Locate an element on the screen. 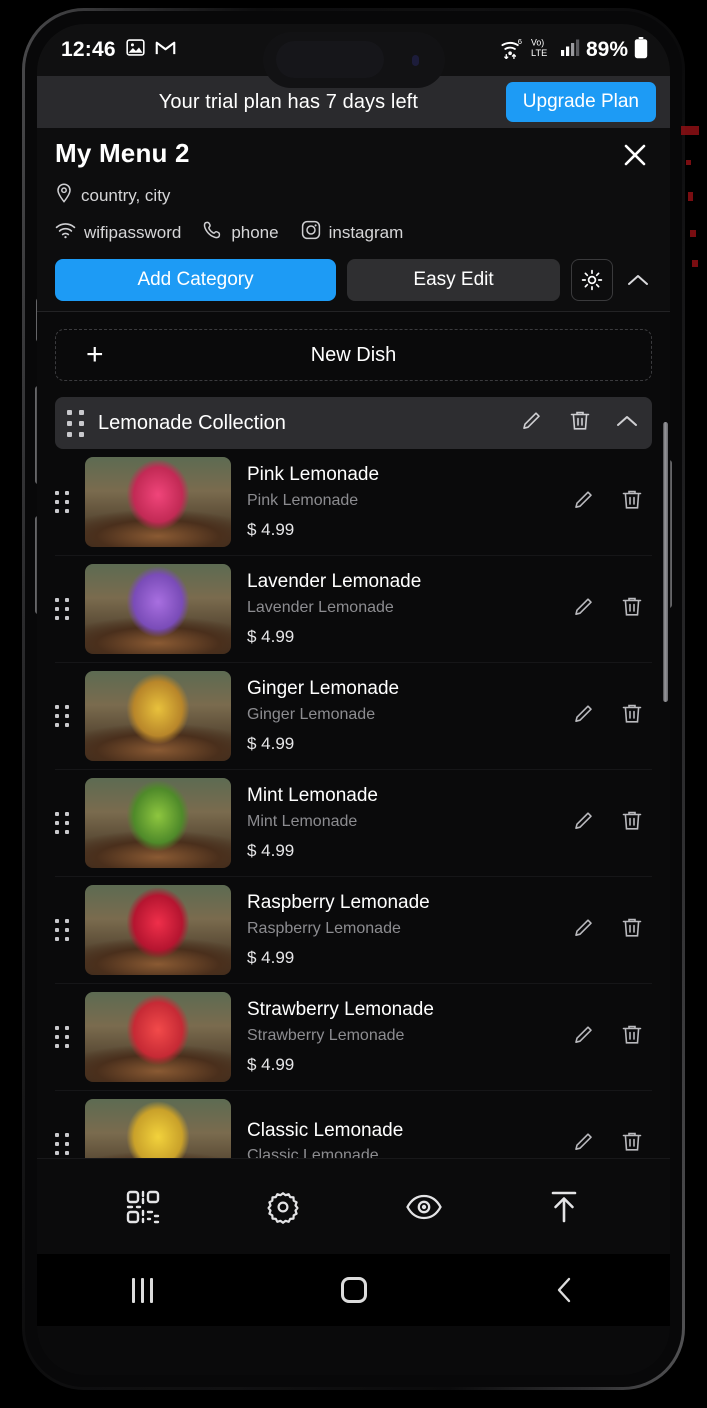 This screenshot has height=1408, width=707. add-category-button: Add Category is located at coordinates (196, 280).